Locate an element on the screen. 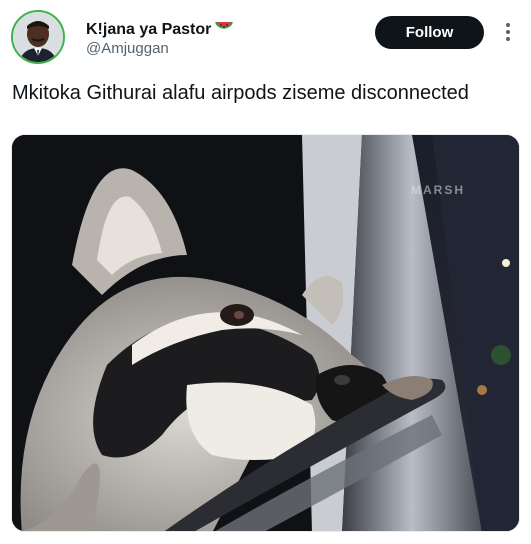 This screenshot has height=544, width=531. avatar is located at coordinates (38, 37).